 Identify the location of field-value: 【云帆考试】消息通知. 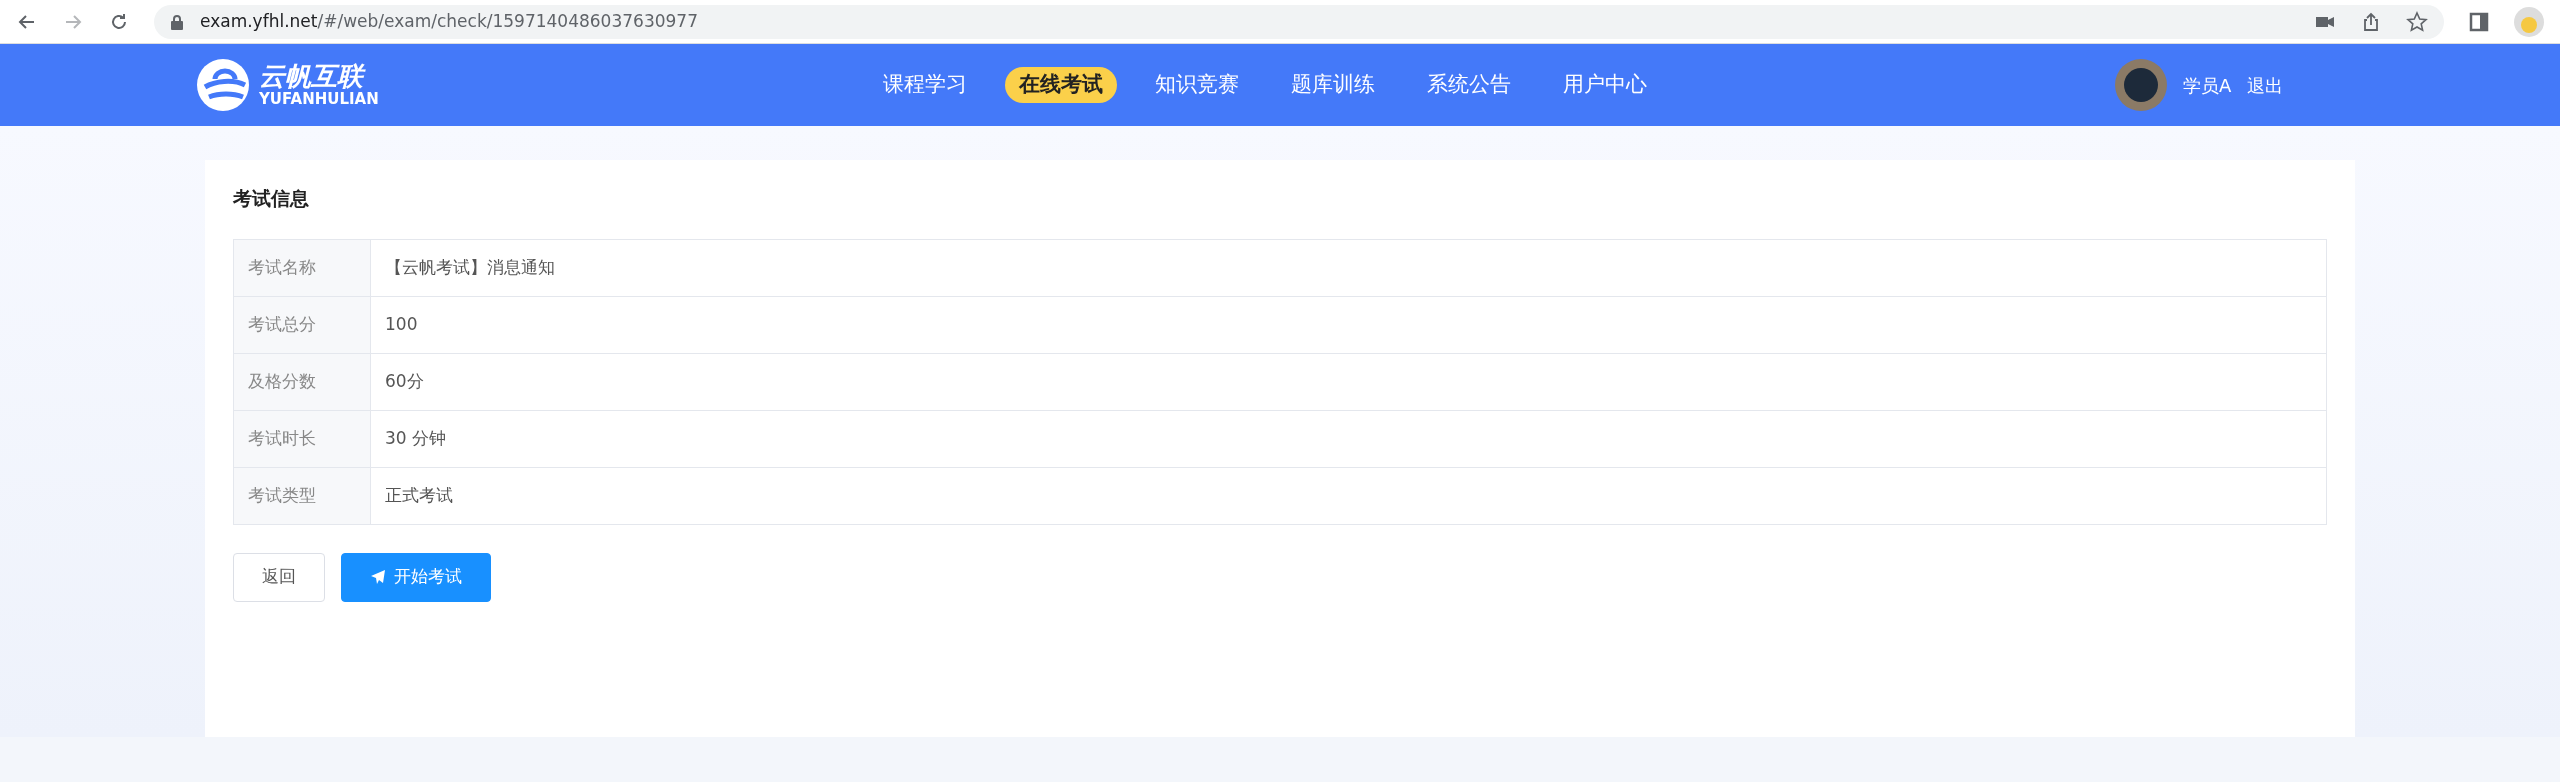
(1348, 267).